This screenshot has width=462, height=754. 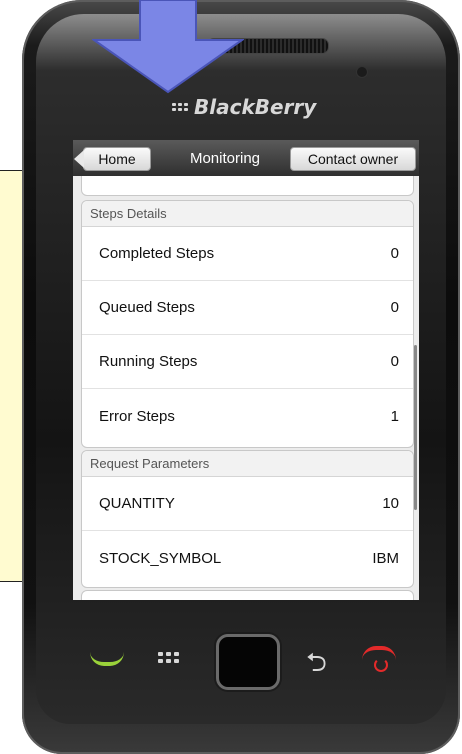 What do you see at coordinates (137, 503) in the screenshot?
I see `row-label: QUANTITY` at bounding box center [137, 503].